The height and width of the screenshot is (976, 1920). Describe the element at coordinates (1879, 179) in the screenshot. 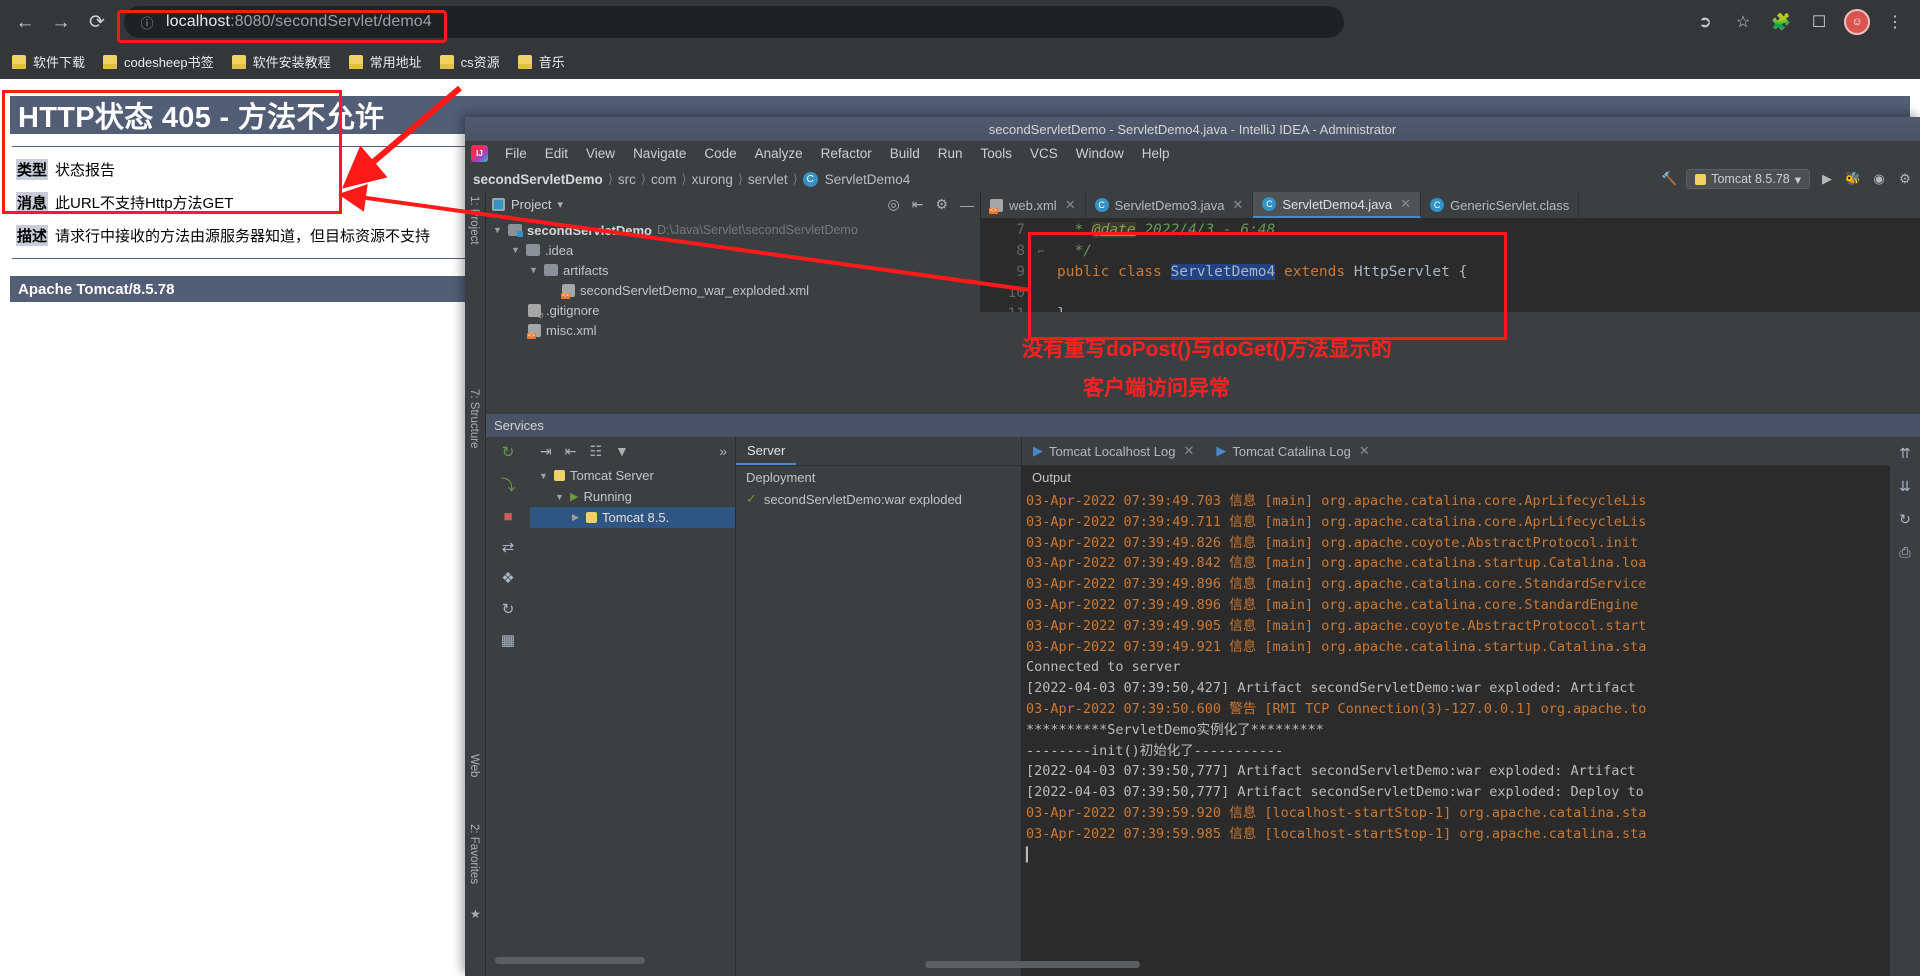

I see `coverage-icon: ◉` at that location.